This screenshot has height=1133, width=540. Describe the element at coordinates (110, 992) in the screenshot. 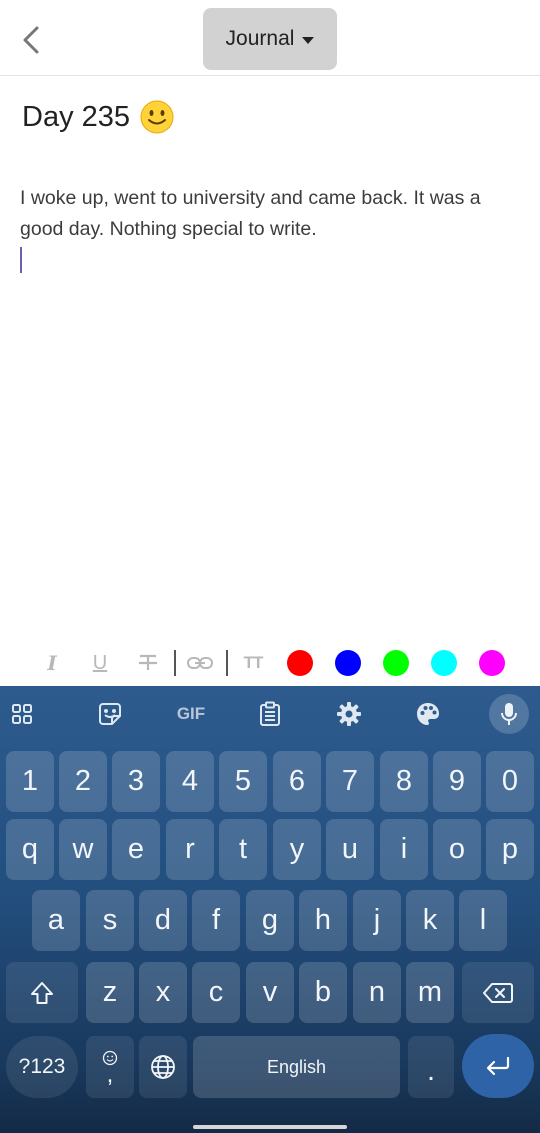

I see `key-z: z` at that location.